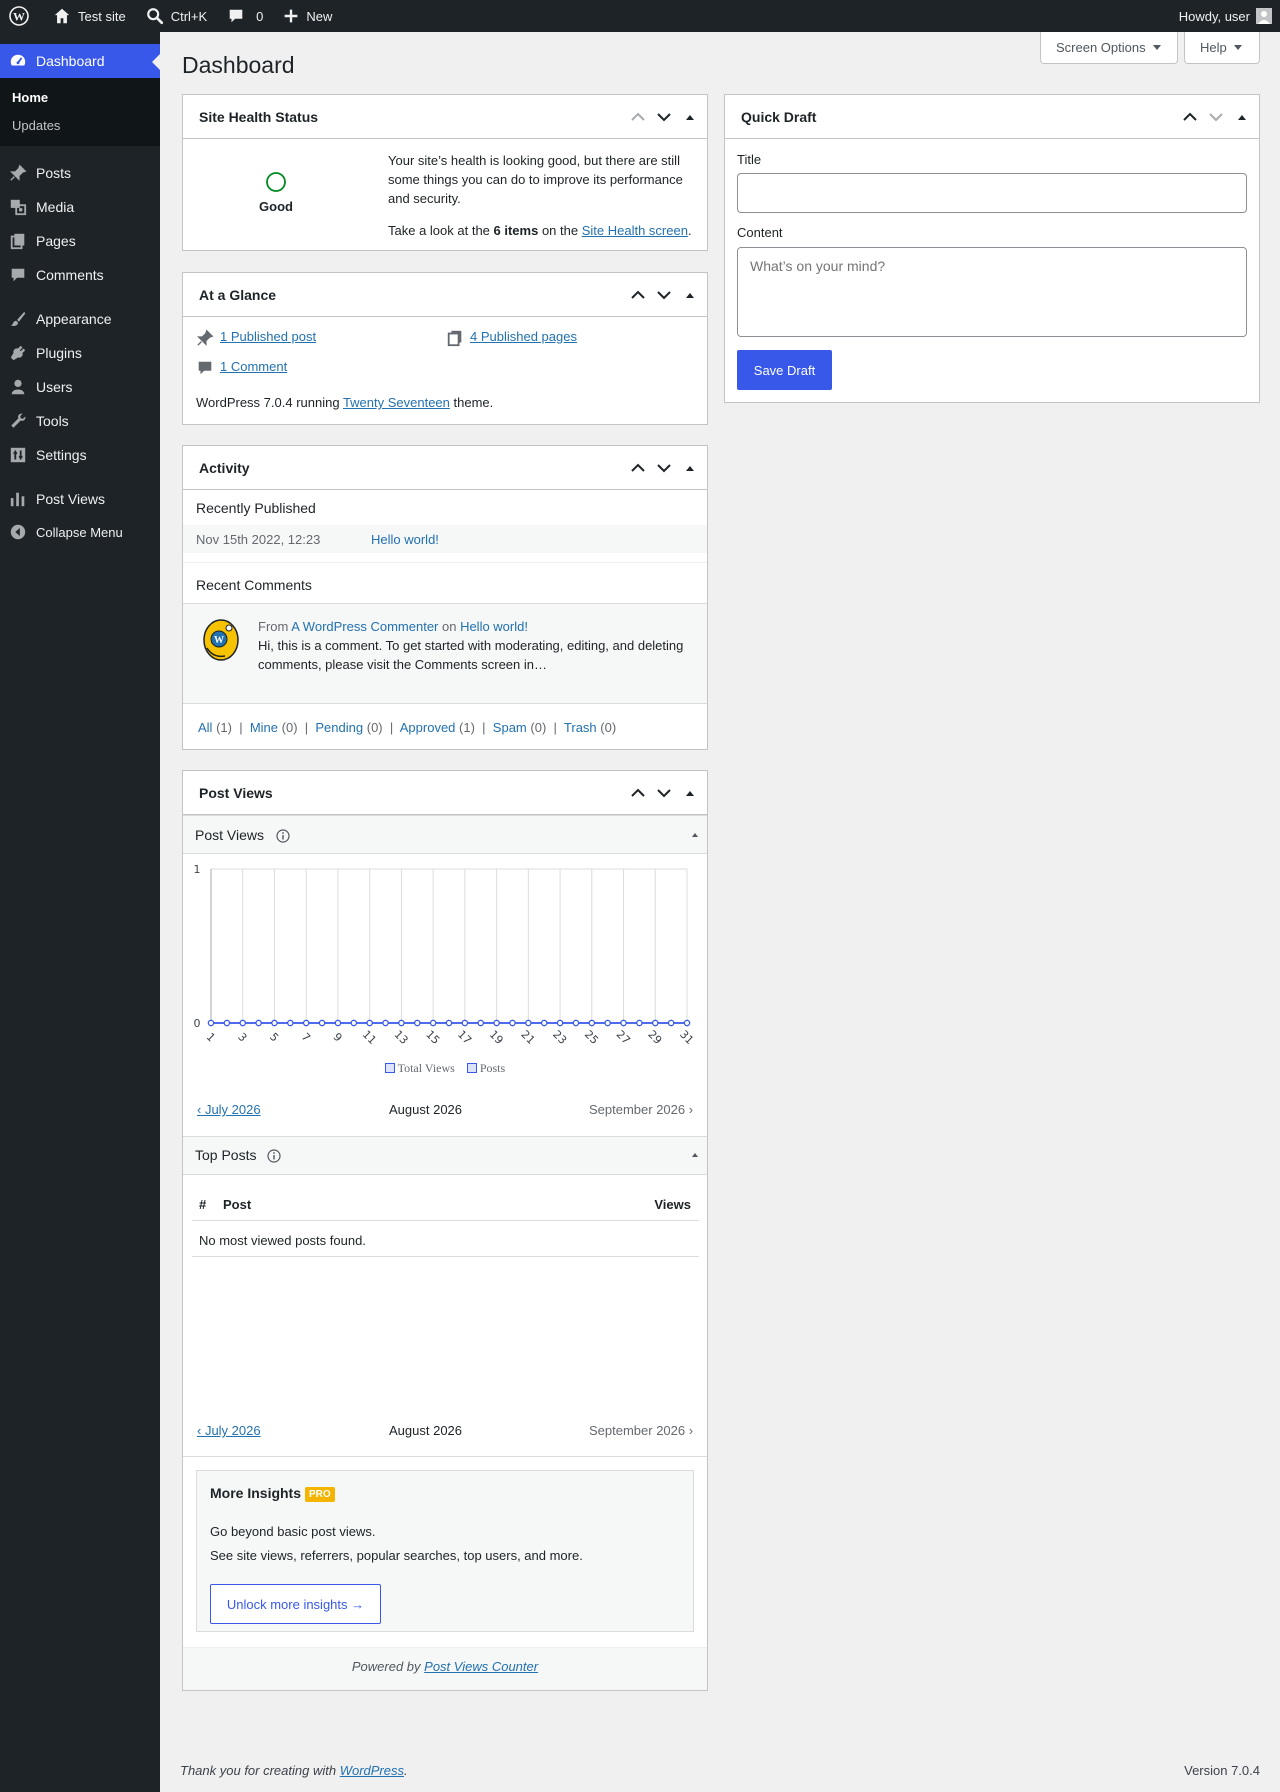 The width and height of the screenshot is (1280, 1792). Describe the element at coordinates (295, 1604) in the screenshot. I see `unlock-insights-button: Unlock more insights →` at that location.